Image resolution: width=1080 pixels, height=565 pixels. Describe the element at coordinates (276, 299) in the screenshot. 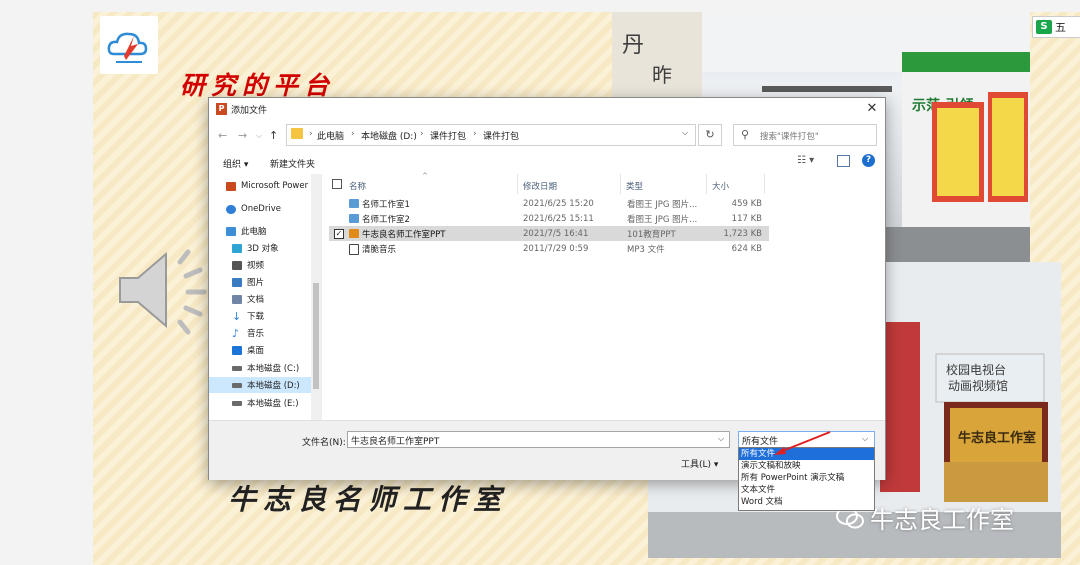

I see `nav-item-documents: 文档` at that location.